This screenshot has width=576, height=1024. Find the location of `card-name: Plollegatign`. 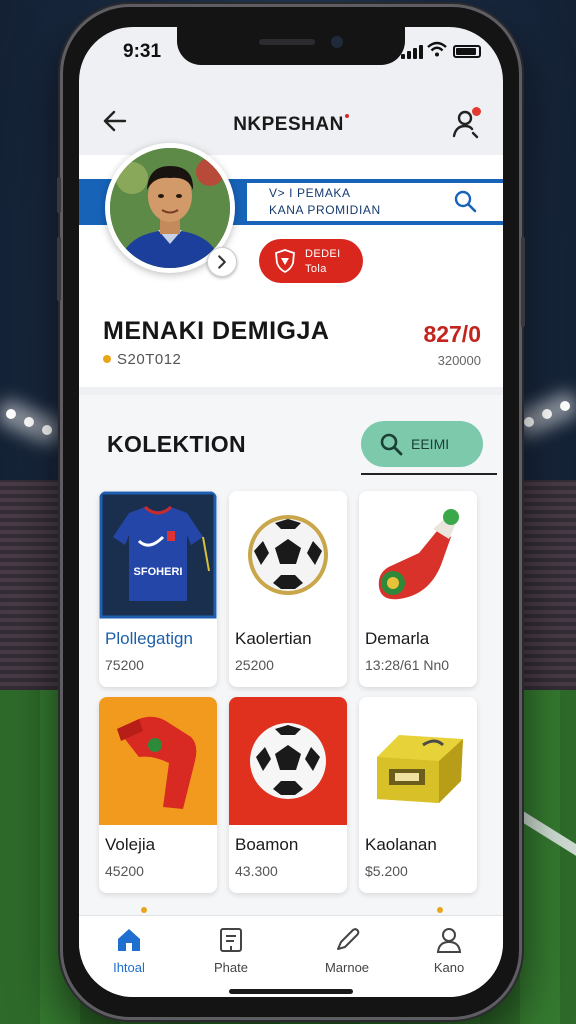

card-name: Plollegatign is located at coordinates (149, 638).